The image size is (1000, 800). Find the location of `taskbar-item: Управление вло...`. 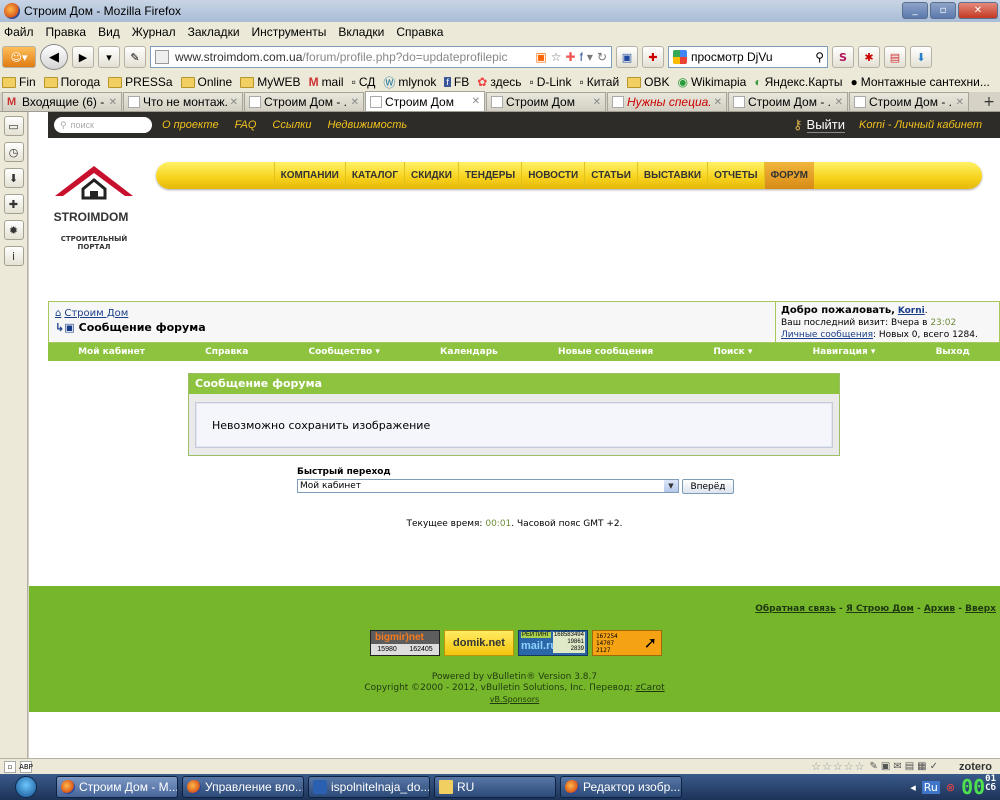

taskbar-item: Управление вло... is located at coordinates (243, 787).